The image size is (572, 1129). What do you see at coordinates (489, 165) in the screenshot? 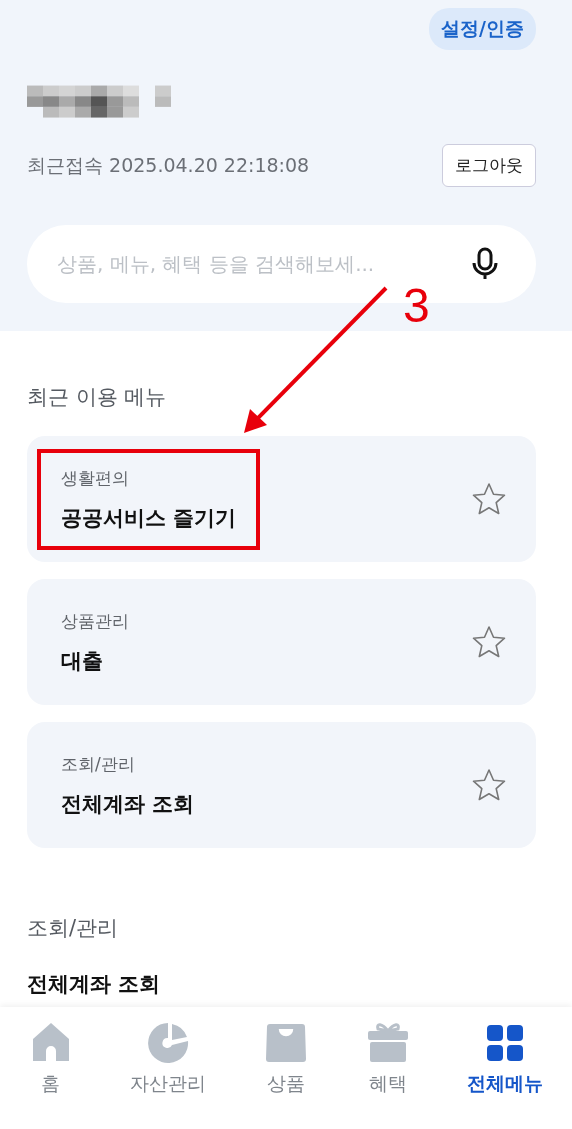
I see `logout-button: 로그아웃` at bounding box center [489, 165].